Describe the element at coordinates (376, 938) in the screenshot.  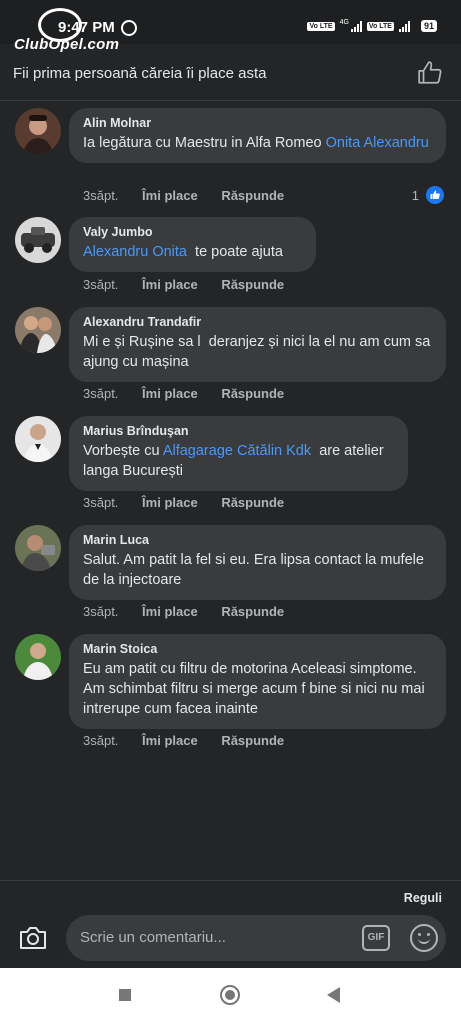
I see `gif-button: GIF` at that location.